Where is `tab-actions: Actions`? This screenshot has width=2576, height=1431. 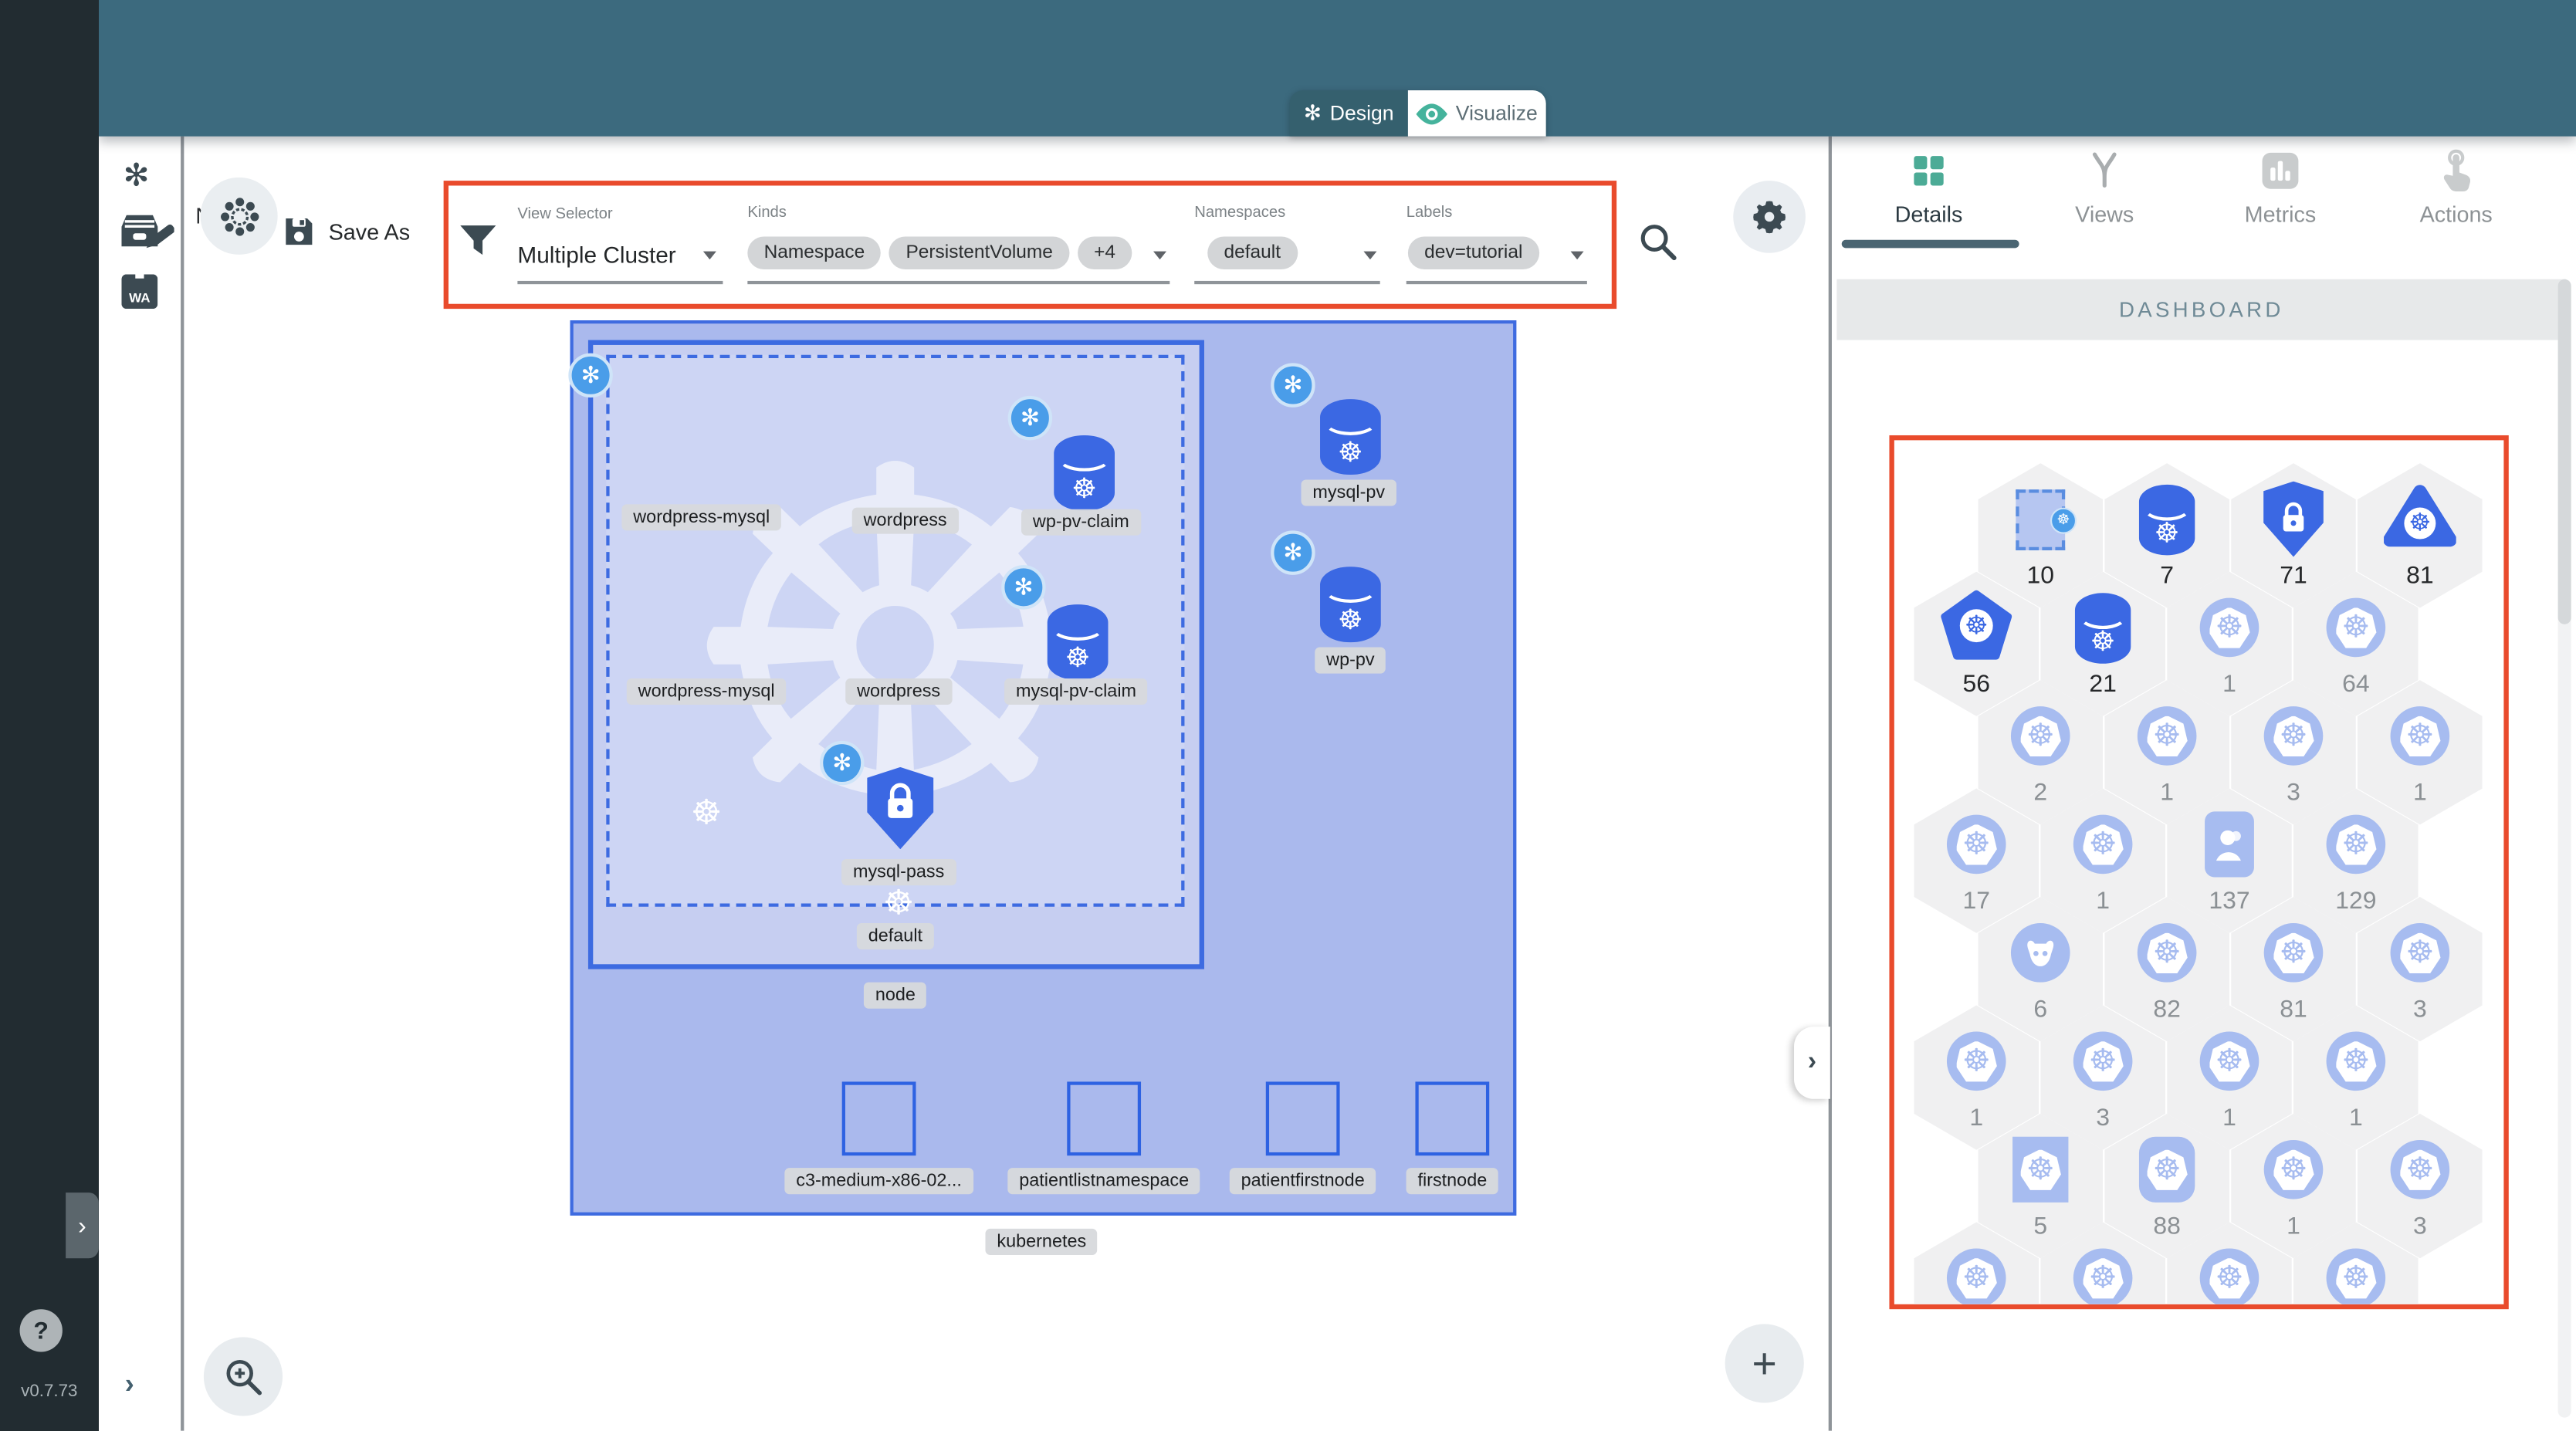 tab-actions: Actions is located at coordinates (2456, 188).